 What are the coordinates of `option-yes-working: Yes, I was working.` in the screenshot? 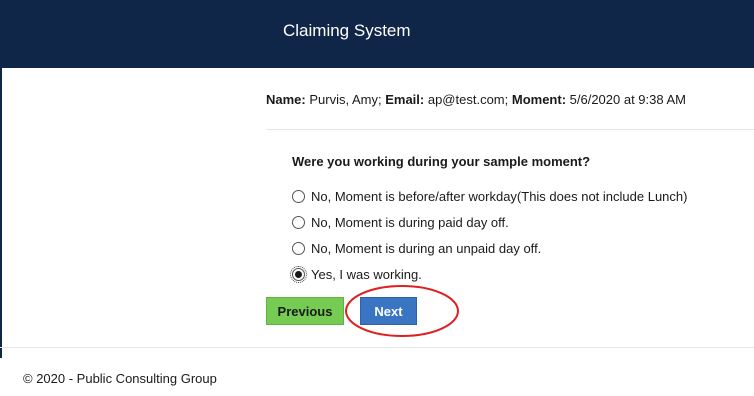 It's located at (356, 274).